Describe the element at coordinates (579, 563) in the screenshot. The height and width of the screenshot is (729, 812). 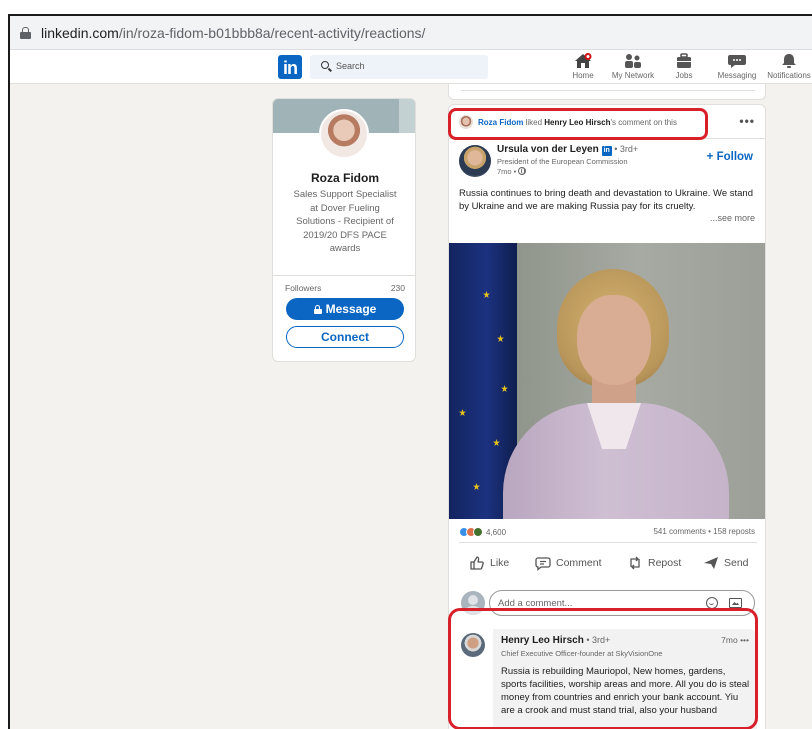
I see `comment-label: Comment` at that location.